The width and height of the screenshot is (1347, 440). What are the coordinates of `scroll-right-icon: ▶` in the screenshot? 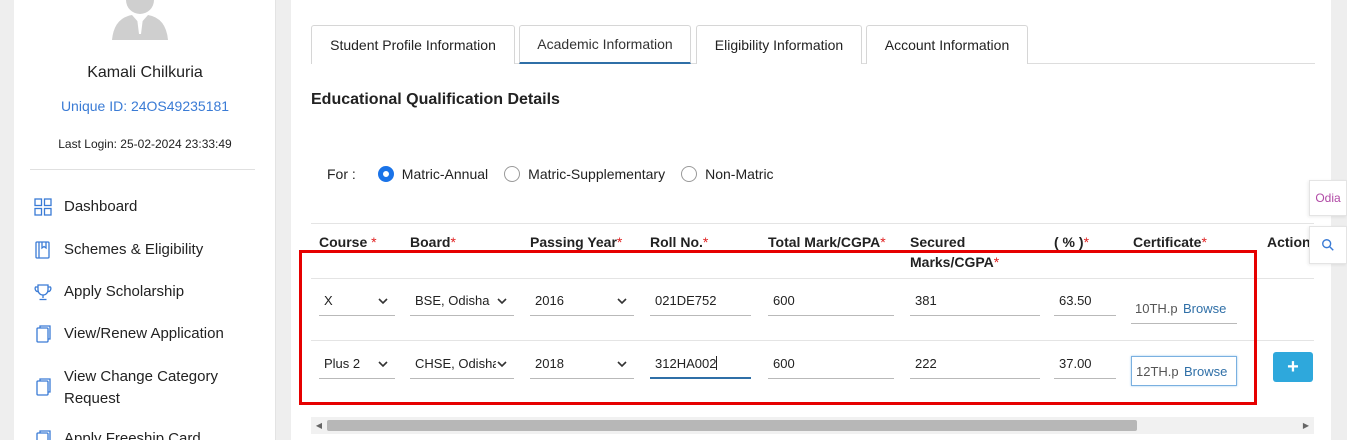 It's located at (1306, 425).